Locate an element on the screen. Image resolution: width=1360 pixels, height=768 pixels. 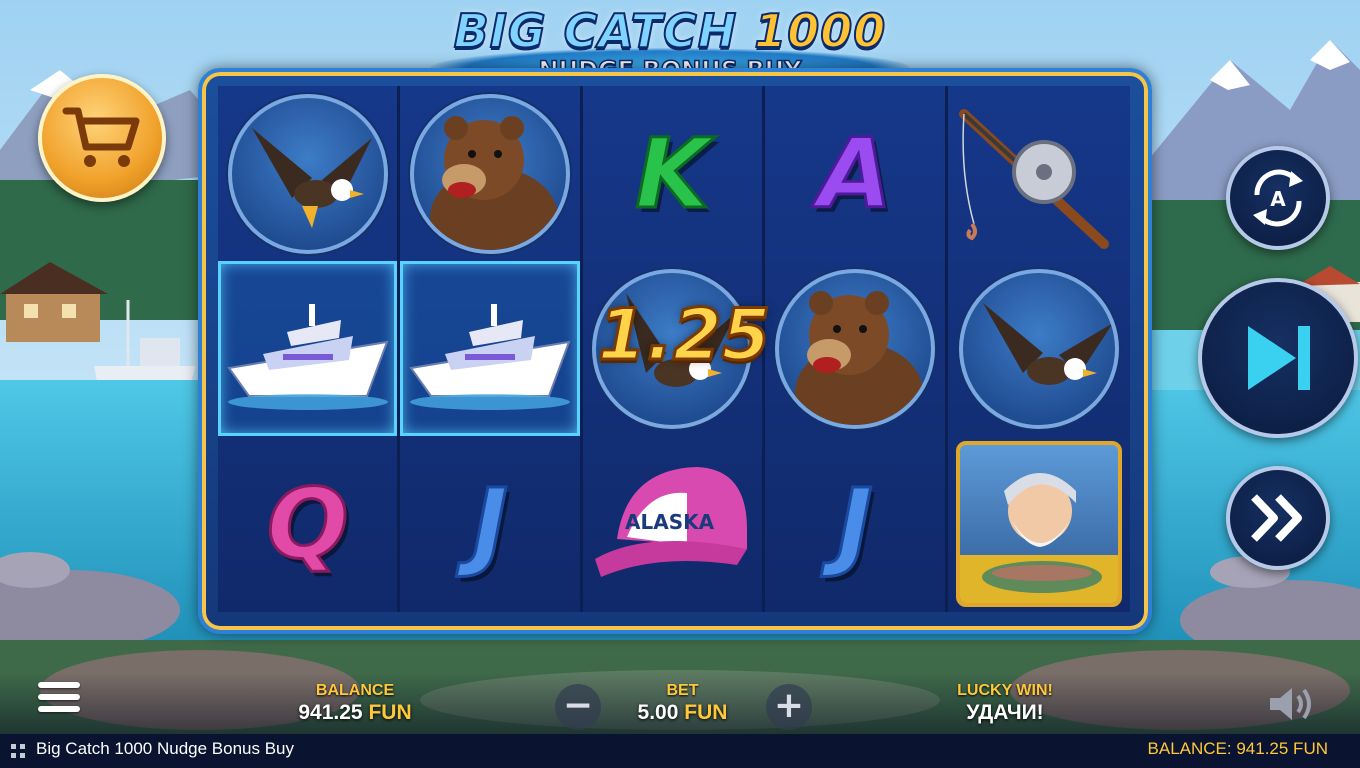
skip-icon is located at coordinates (1279, 358).